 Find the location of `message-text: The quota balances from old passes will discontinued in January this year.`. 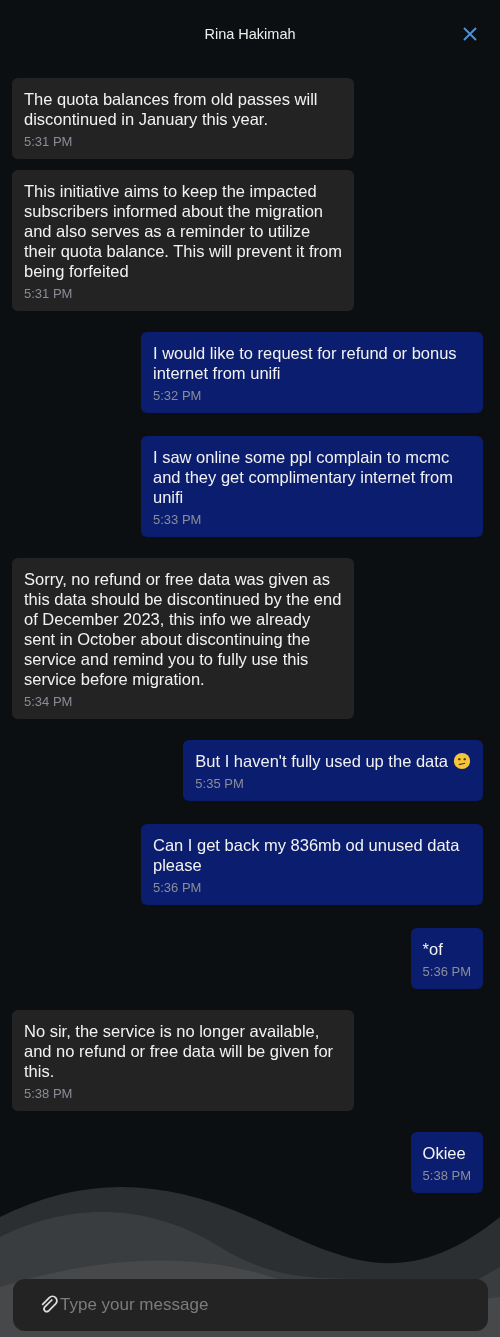

message-text: The quota balances from old passes will discontinued in January this year. is located at coordinates (171, 109).